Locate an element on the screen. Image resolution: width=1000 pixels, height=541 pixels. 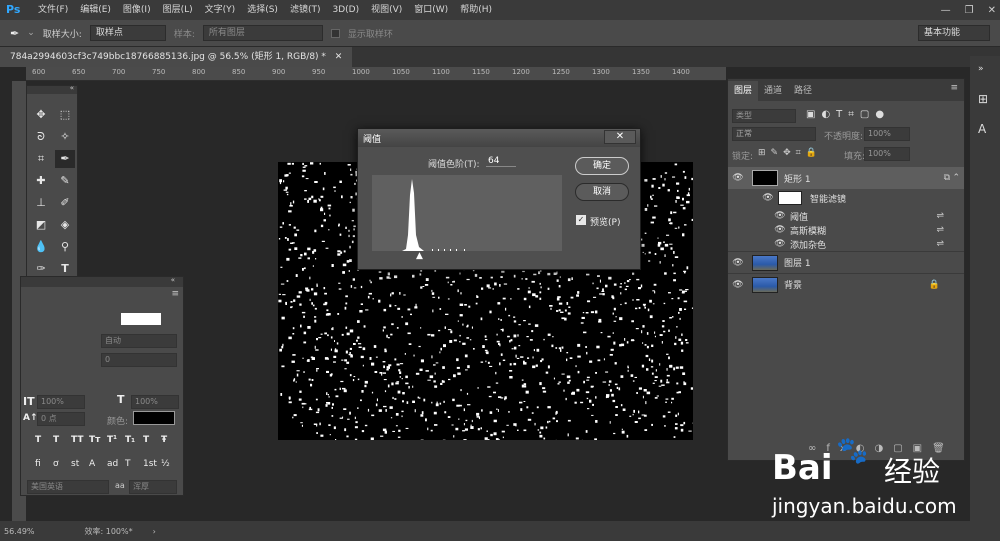
show-ring-checkbox is located at coordinates (335, 33).